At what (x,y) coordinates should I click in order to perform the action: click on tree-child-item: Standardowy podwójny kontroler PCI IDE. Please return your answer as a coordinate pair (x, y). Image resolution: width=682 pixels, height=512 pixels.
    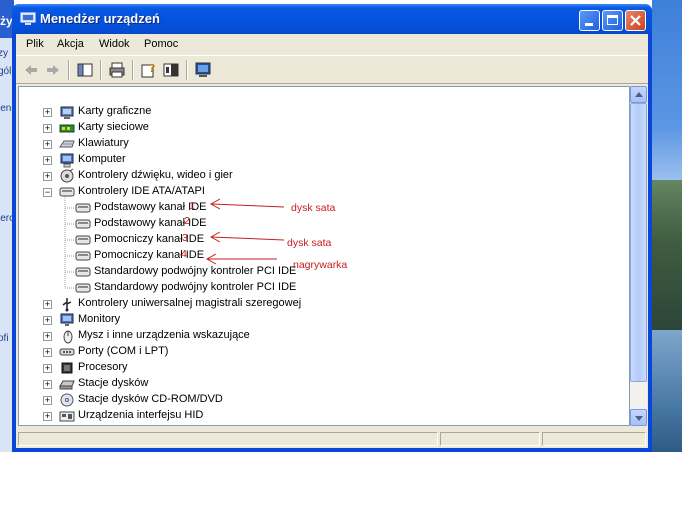
    Looking at the image, I should click on (319, 288).